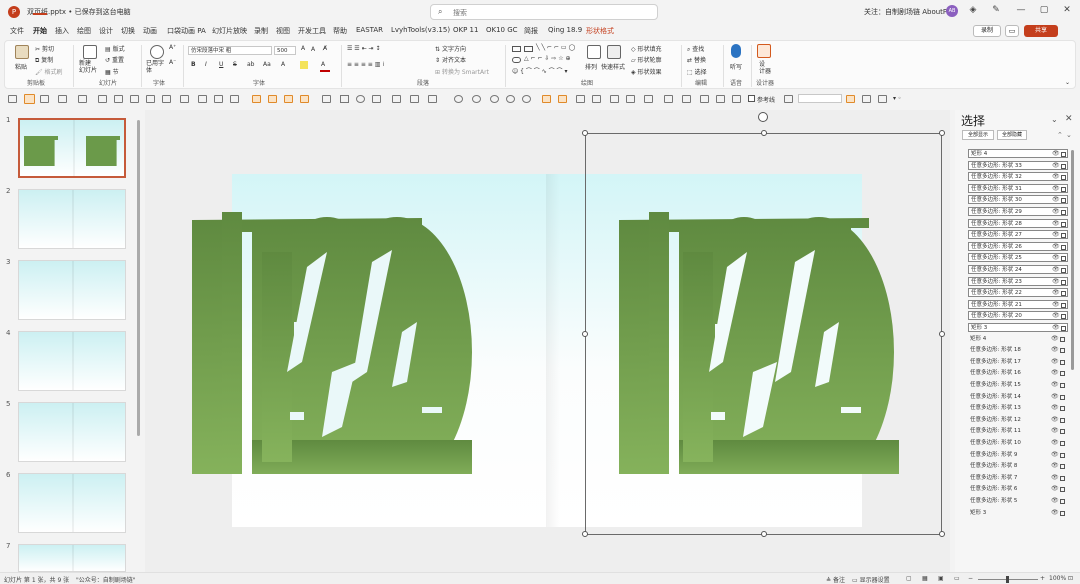 This screenshot has height=584, width=1080. What do you see at coordinates (1018, 269) in the screenshot?
I see `selection-item: 任意多边形: 形状 24 👁` at bounding box center [1018, 269].